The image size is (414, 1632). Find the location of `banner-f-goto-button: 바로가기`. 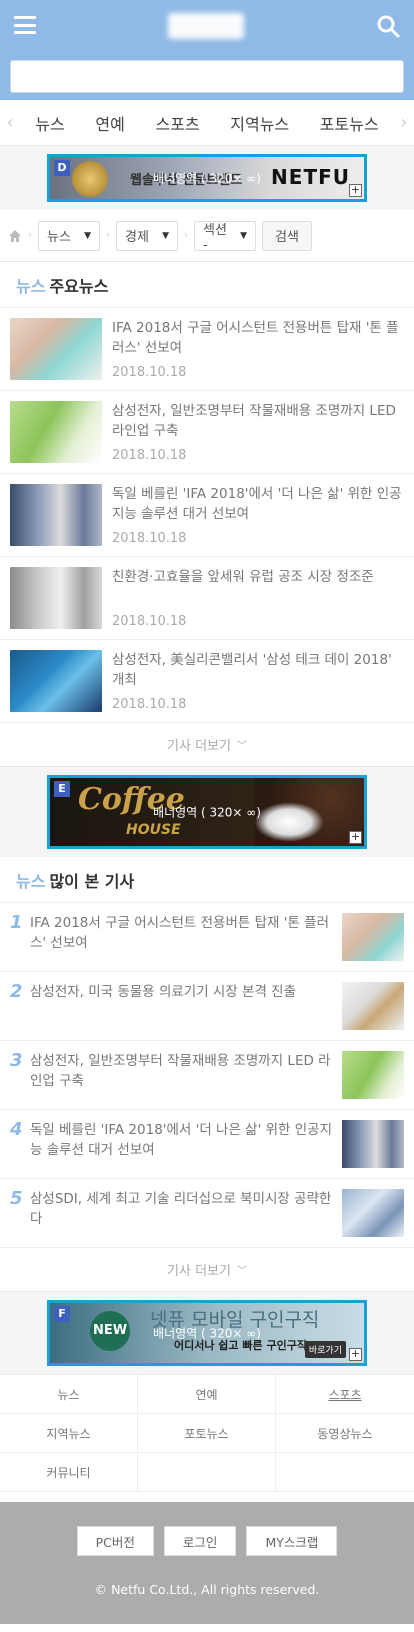

banner-f-goto-button: 바로가기 is located at coordinates (325, 1349).